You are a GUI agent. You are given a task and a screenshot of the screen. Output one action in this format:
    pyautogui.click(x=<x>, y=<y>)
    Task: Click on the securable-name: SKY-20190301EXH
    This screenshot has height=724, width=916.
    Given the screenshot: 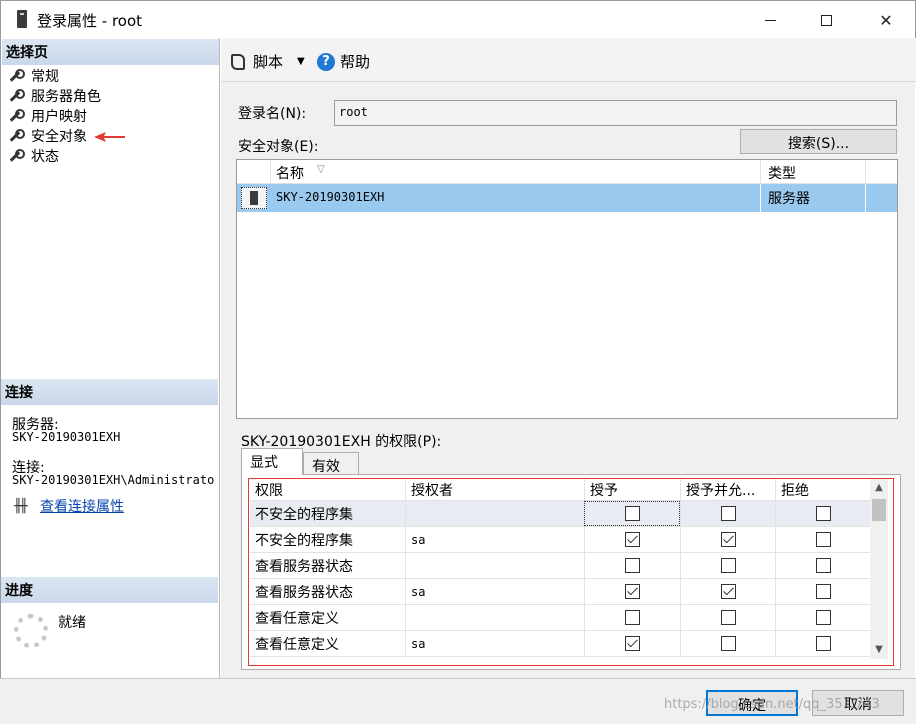 What is the action you would take?
    pyautogui.click(x=330, y=197)
    